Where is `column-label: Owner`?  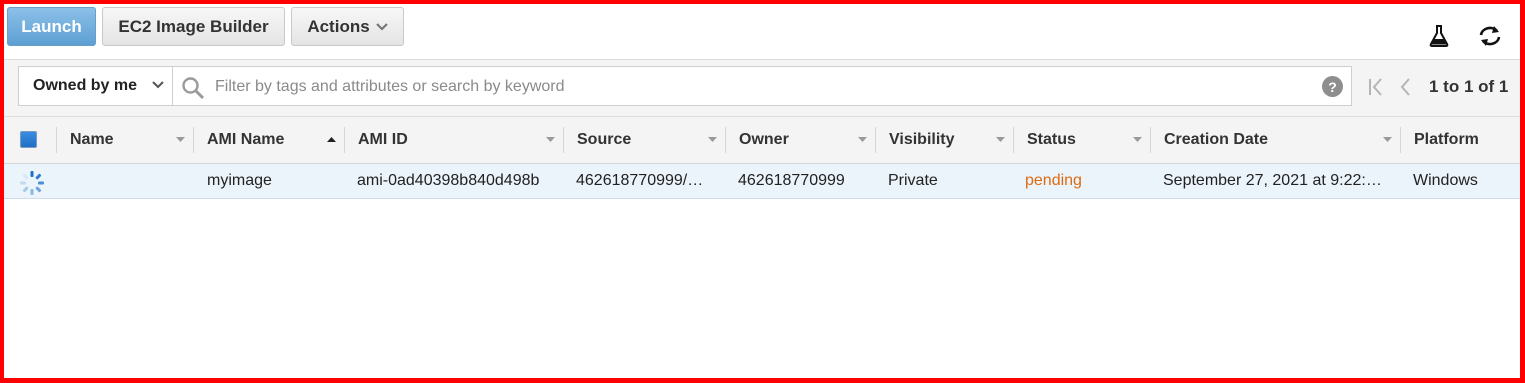 column-label: Owner is located at coordinates (764, 139).